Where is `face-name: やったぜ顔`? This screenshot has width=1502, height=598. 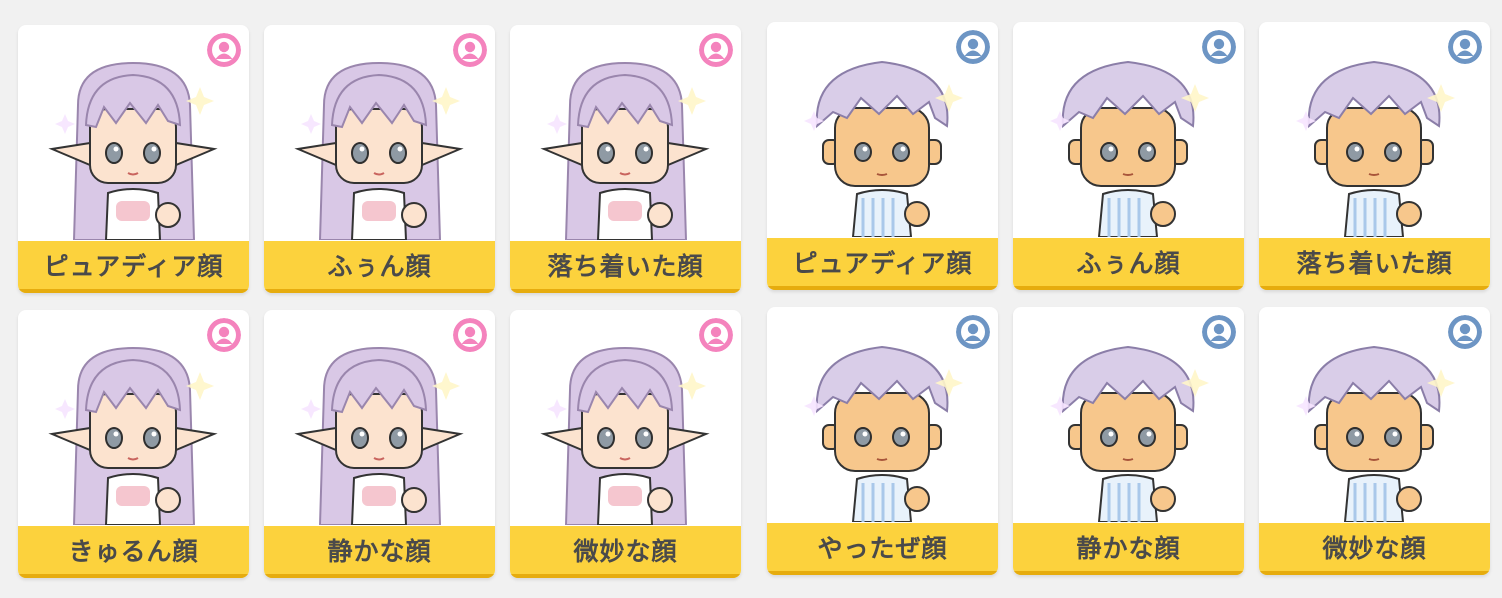 face-name: やったぜ顔 is located at coordinates (882, 549).